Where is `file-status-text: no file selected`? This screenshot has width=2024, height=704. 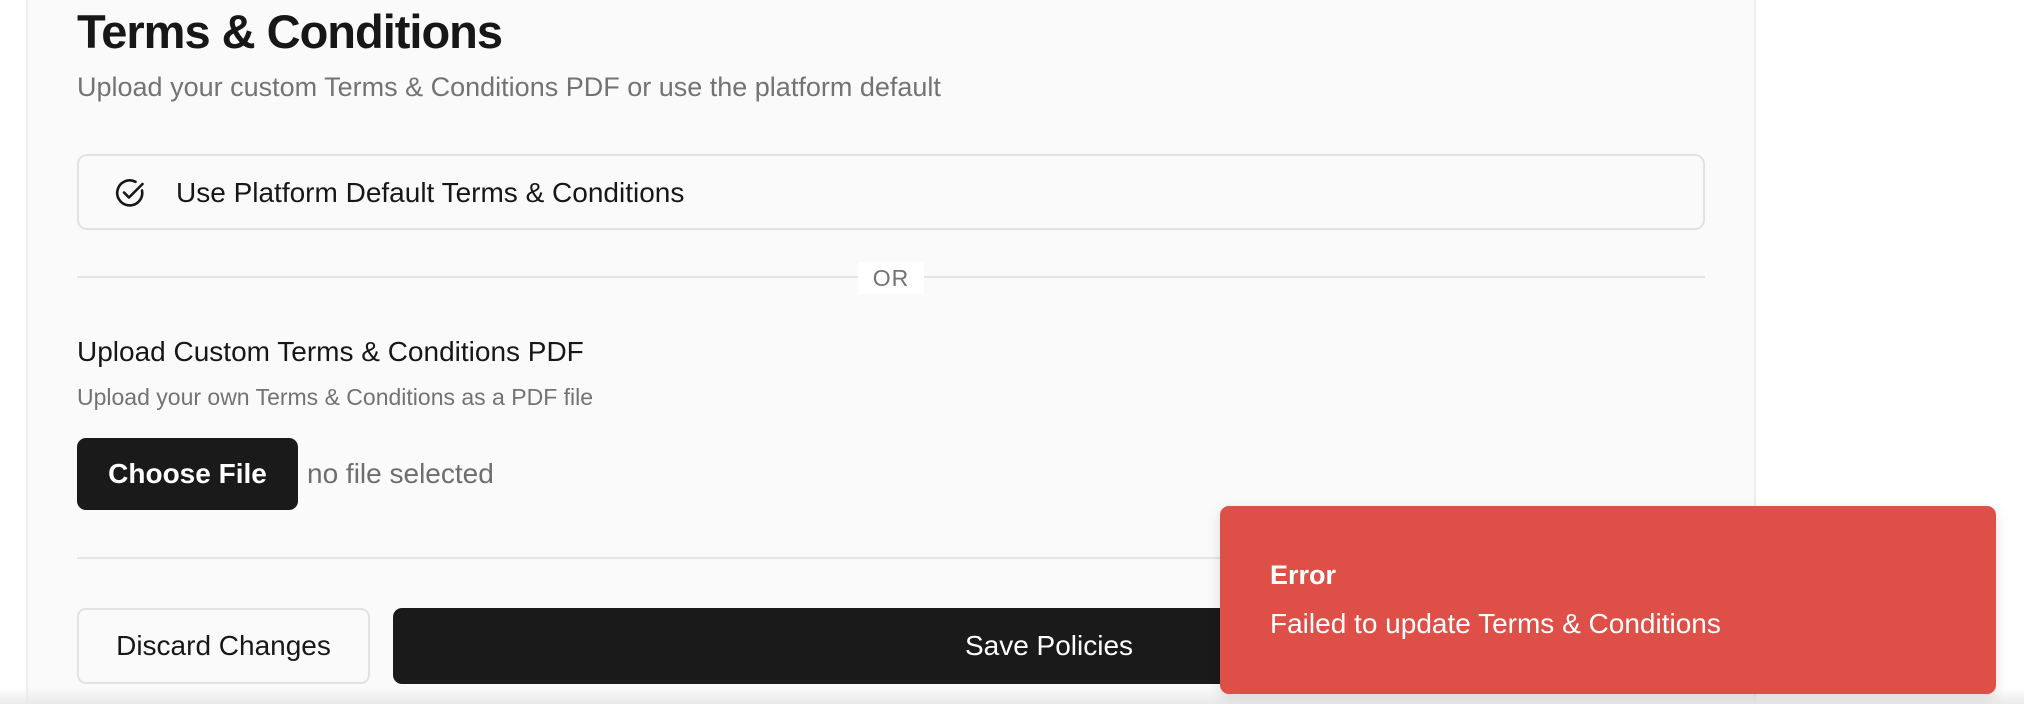 file-status-text: no file selected is located at coordinates (400, 473).